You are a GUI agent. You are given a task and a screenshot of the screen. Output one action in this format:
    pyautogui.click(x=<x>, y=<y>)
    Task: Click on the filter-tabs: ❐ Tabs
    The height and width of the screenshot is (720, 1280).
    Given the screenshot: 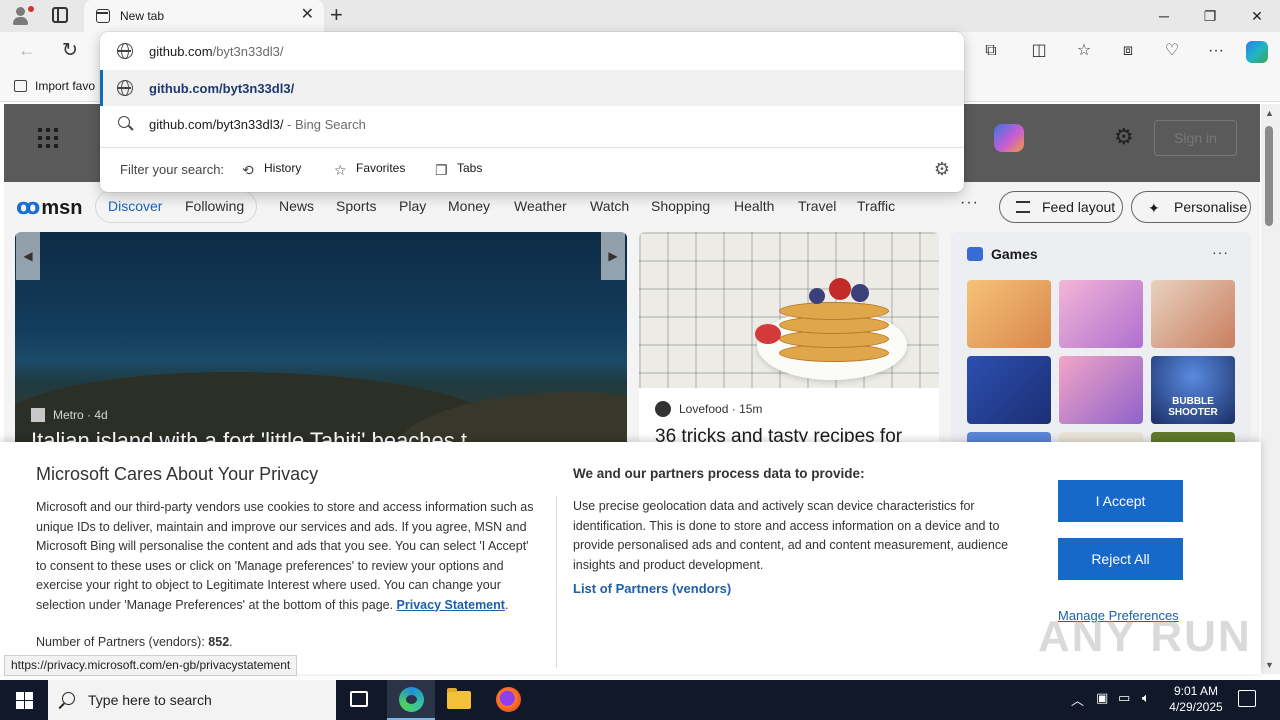 What is the action you would take?
    pyautogui.click(x=458, y=169)
    